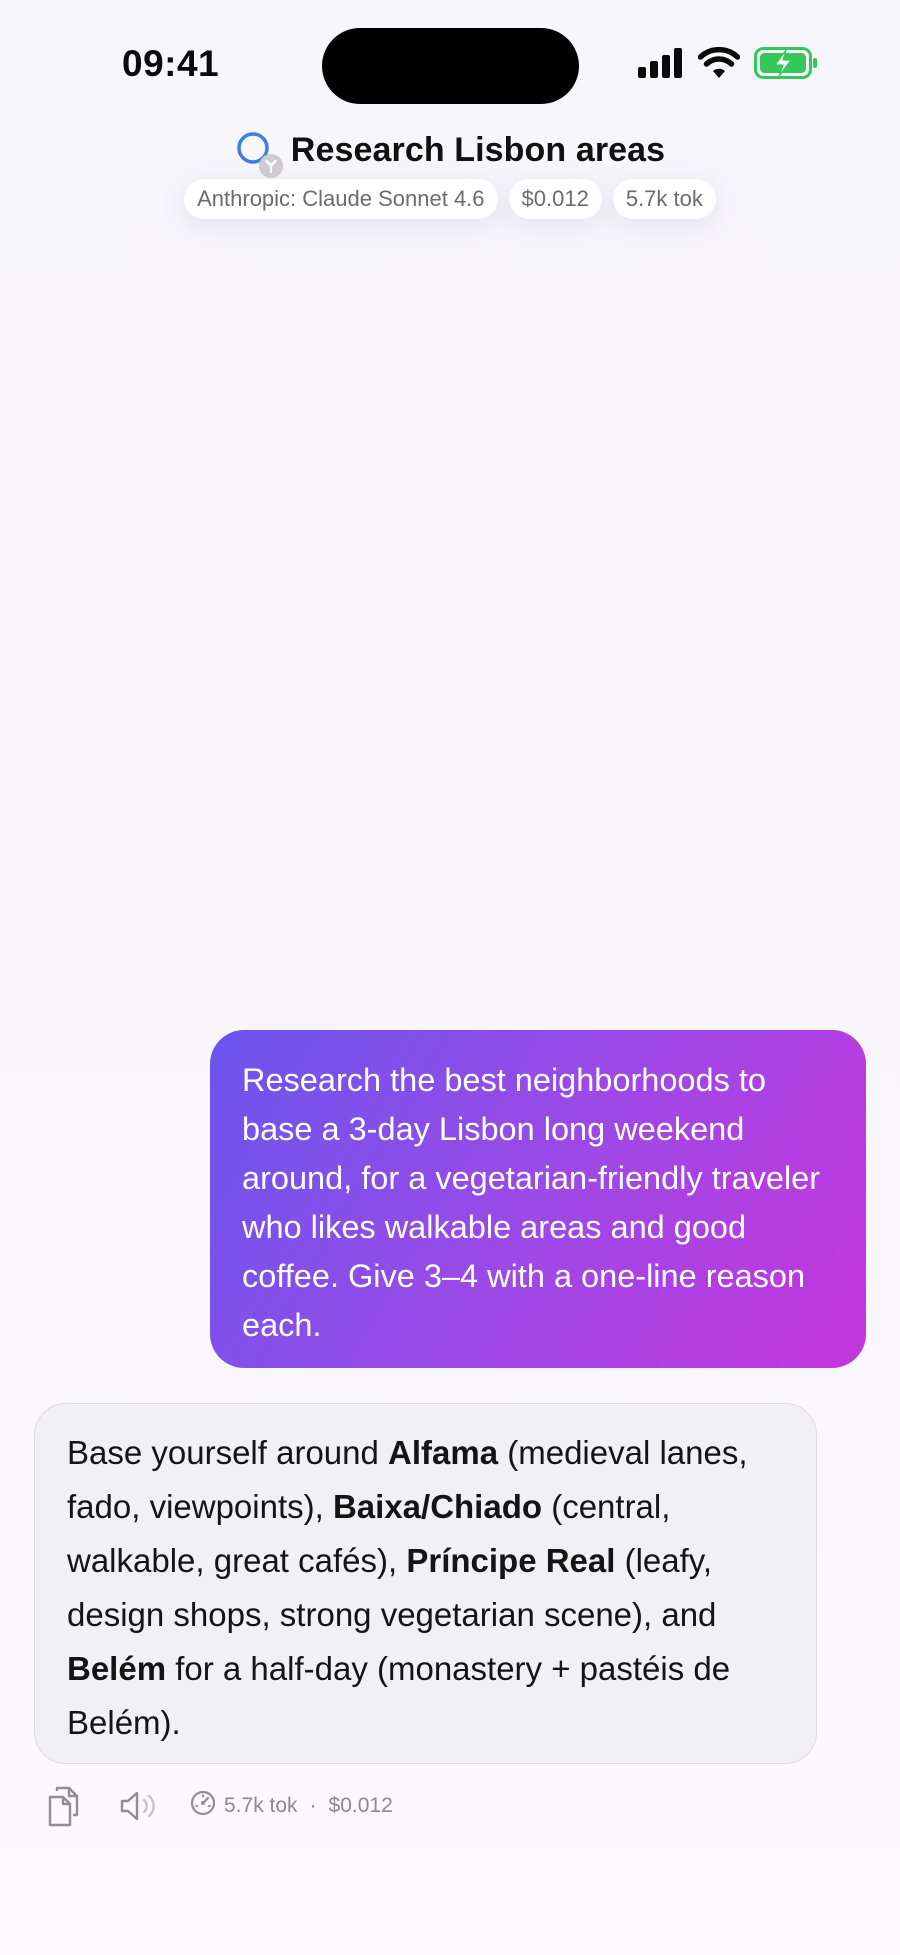 Image resolution: width=900 pixels, height=1955 pixels. Describe the element at coordinates (664, 199) in the screenshot. I see `tokens-pill: 5.7k tok` at that location.